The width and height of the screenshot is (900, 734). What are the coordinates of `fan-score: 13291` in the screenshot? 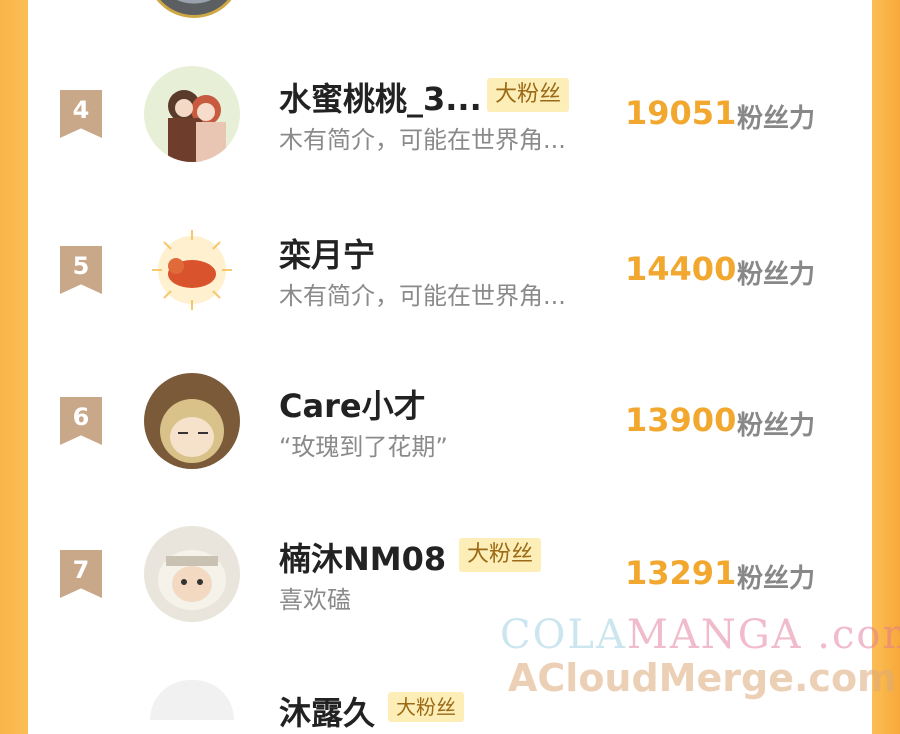 It's located at (681, 573).